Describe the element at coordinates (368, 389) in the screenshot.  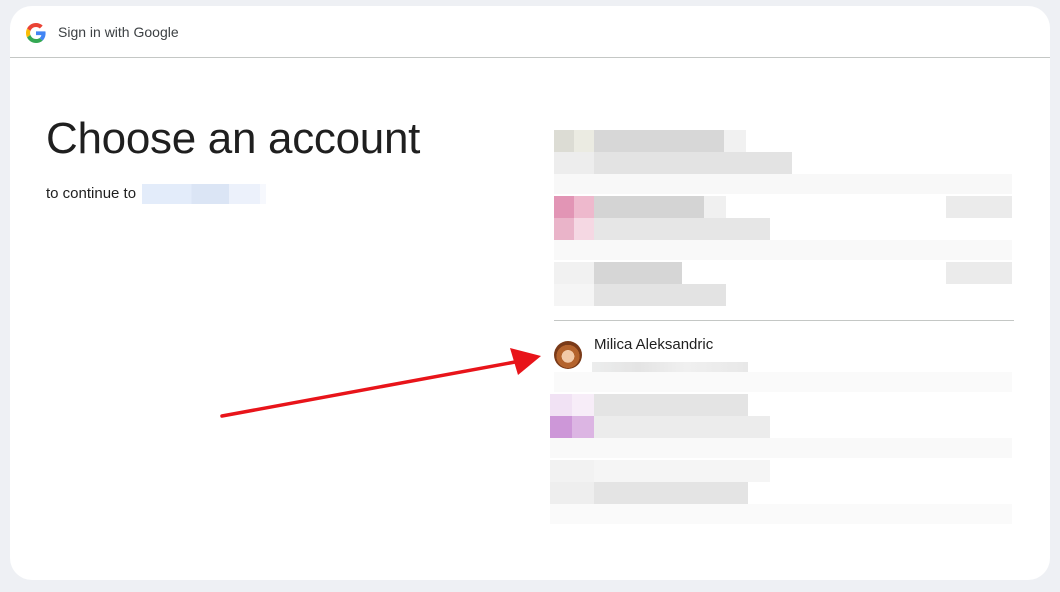
I see `arrow-shaft` at that location.